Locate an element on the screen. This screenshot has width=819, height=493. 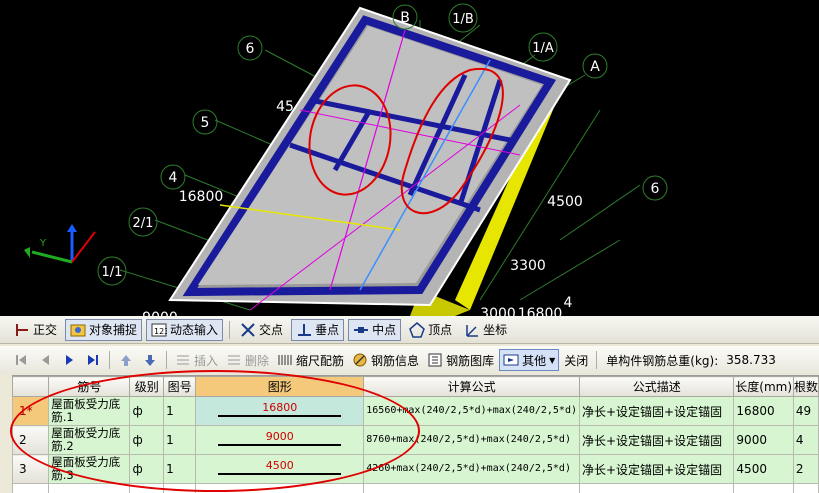
rebar-library-button: 钢筋图库 is located at coordinates (460, 360).